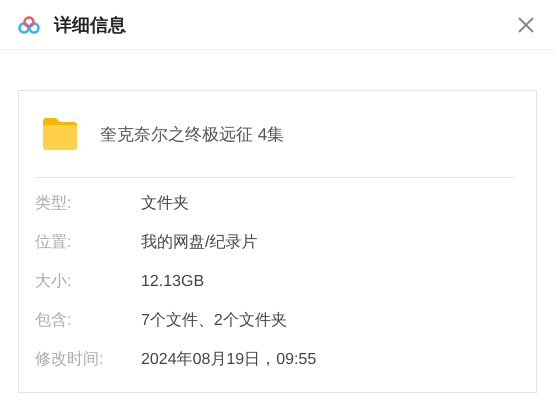  I want to click on folder-name: 奎克奈尔之终极远征 4集, so click(192, 135).